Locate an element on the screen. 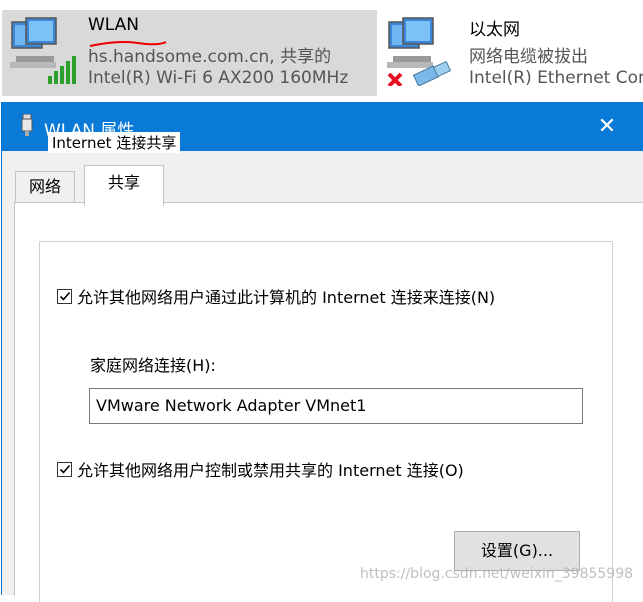 The width and height of the screenshot is (643, 602). ics-group-title: Internet 连接共享 is located at coordinates (114, 142).